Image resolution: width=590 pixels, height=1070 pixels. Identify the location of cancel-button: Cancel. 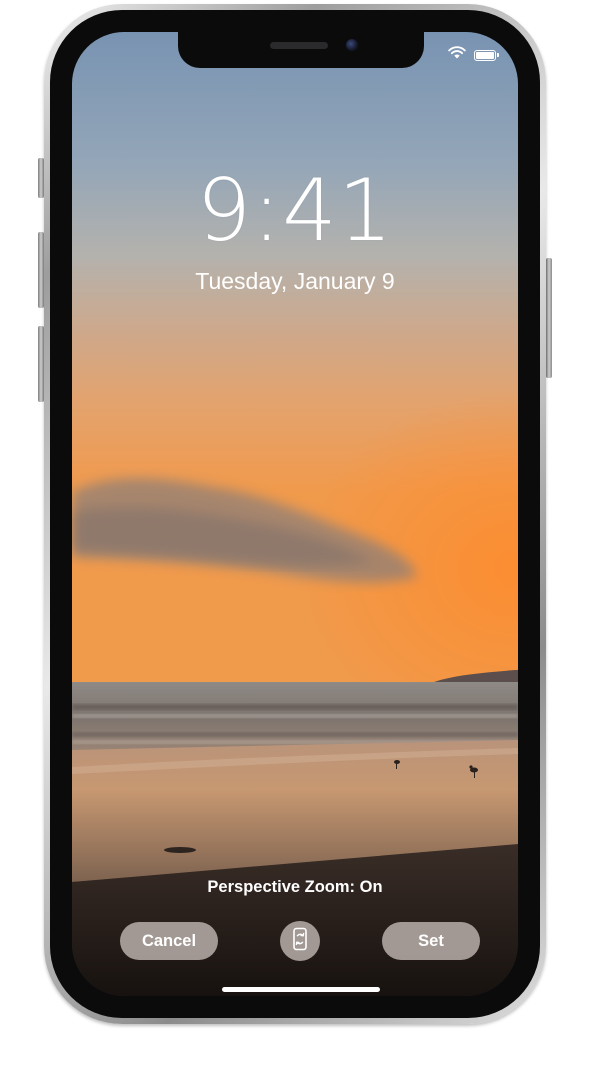
(169, 941).